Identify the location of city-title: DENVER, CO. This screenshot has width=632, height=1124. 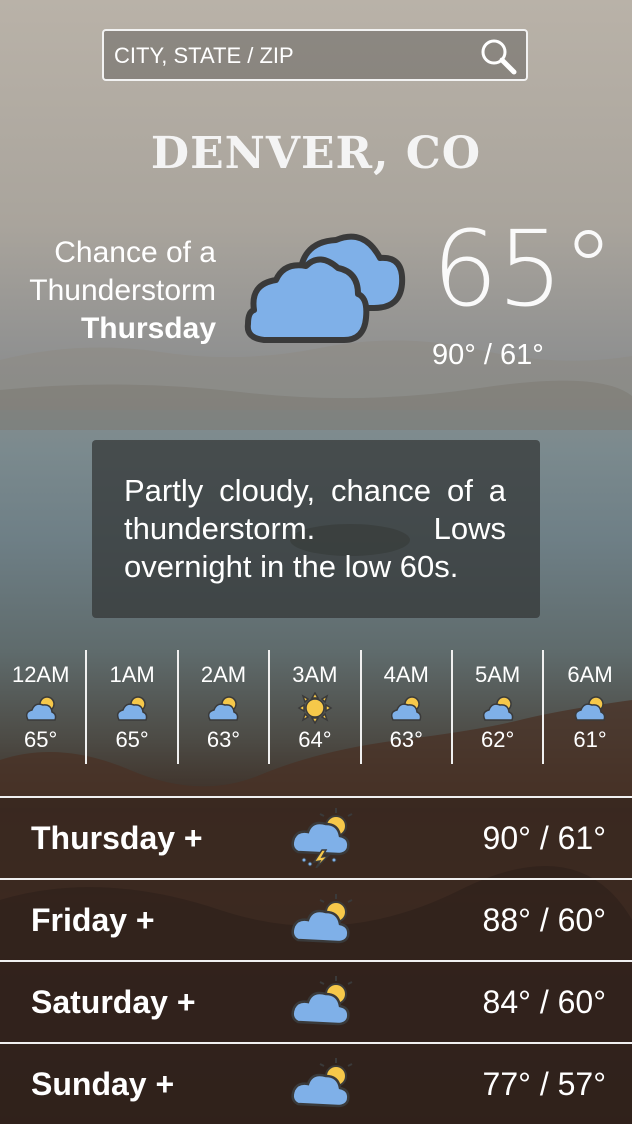
(316, 153).